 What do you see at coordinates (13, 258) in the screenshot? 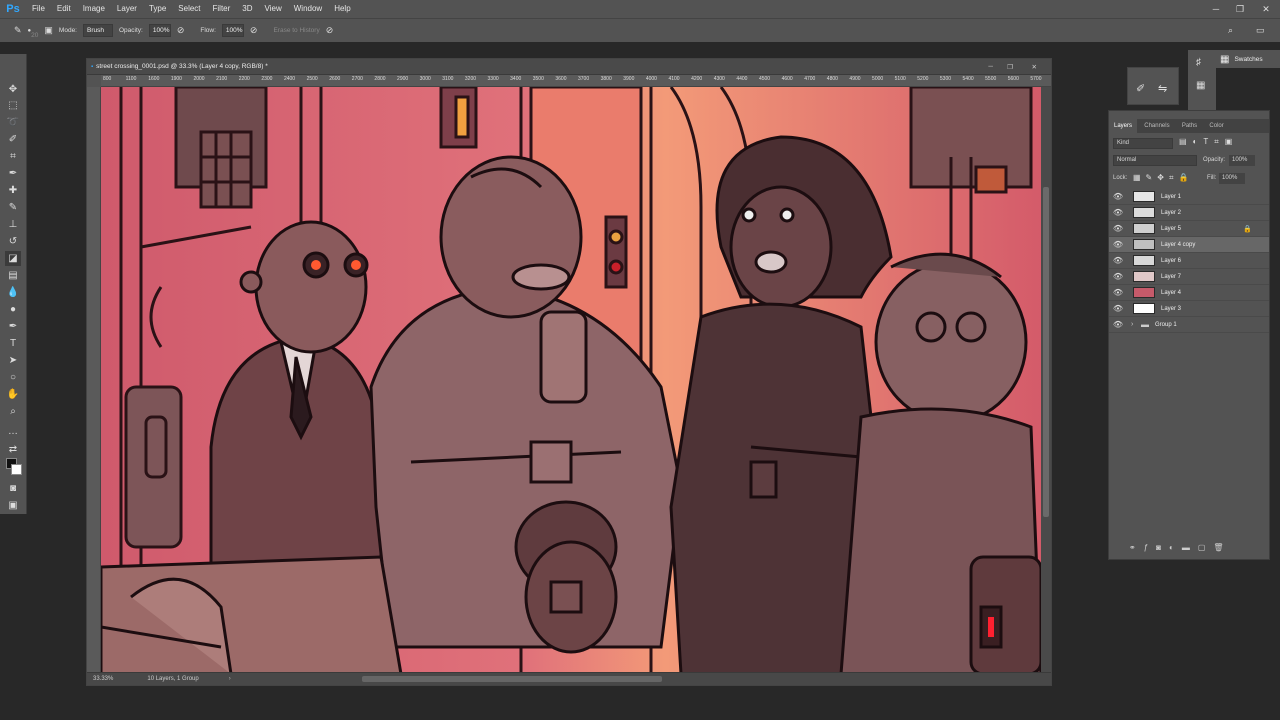
I see `eraser-tool-icon: ◪` at bounding box center [13, 258].